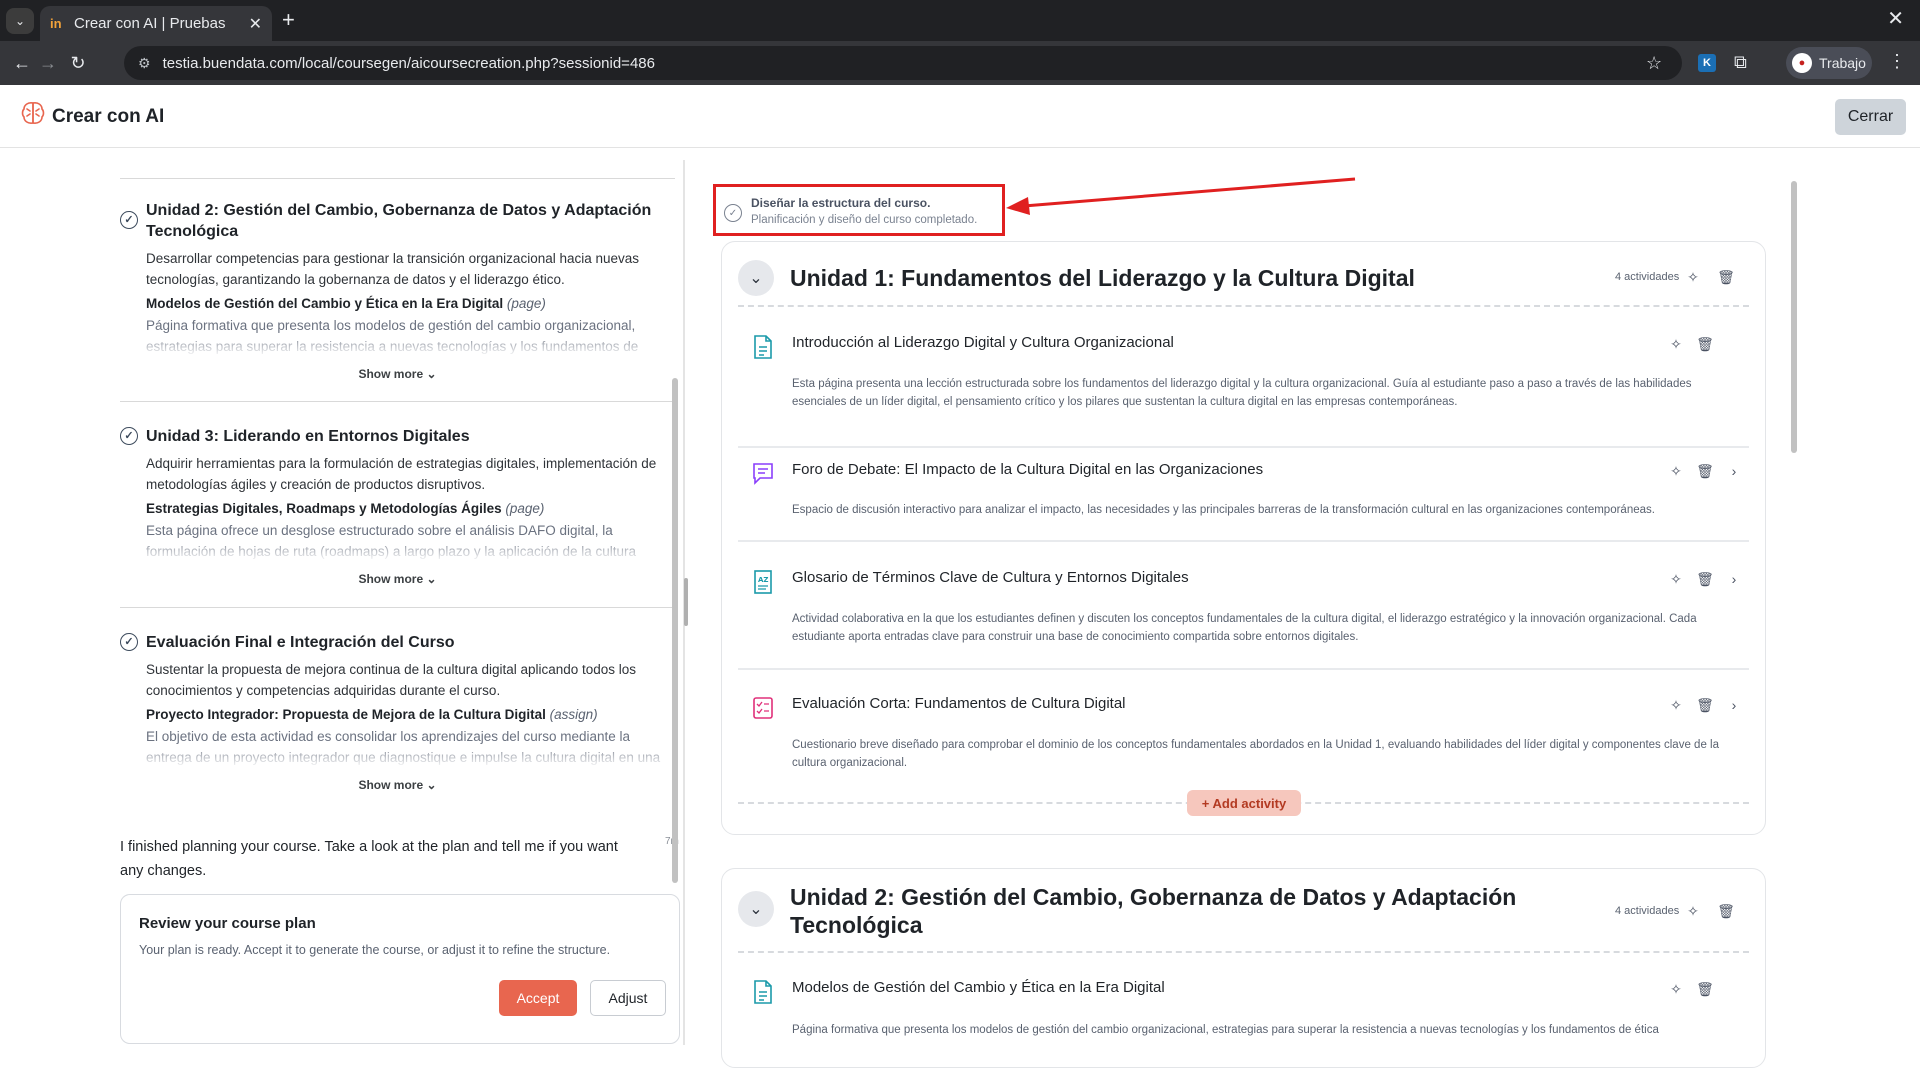 The height and width of the screenshot is (1068, 1920). Describe the element at coordinates (628, 998) in the screenshot. I see `adjust-button: Adjust` at that location.